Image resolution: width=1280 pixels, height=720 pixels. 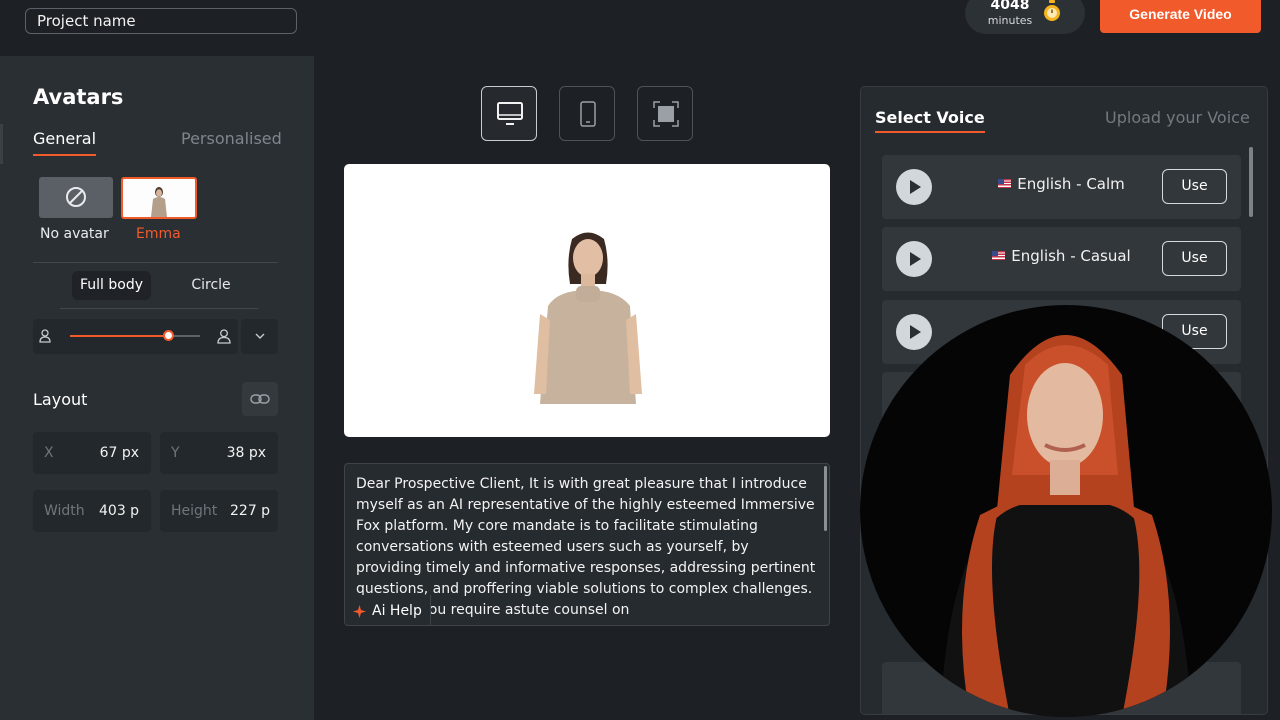 I want to click on no-avatar-option, so click(x=76, y=197).